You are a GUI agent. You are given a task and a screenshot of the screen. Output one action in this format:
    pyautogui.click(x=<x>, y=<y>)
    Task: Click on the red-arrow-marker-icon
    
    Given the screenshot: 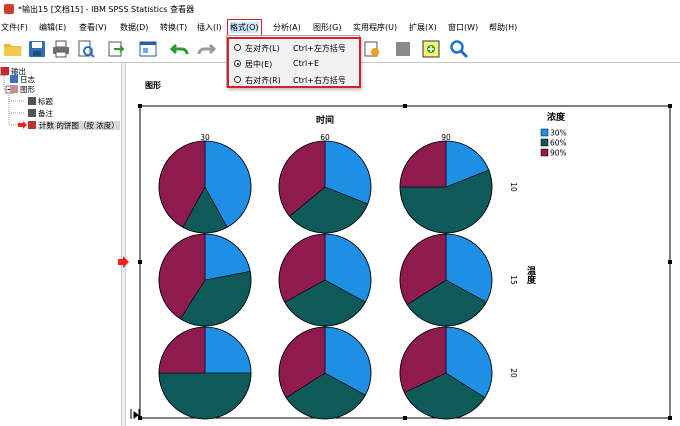 What is the action you would take?
    pyautogui.click(x=123, y=262)
    